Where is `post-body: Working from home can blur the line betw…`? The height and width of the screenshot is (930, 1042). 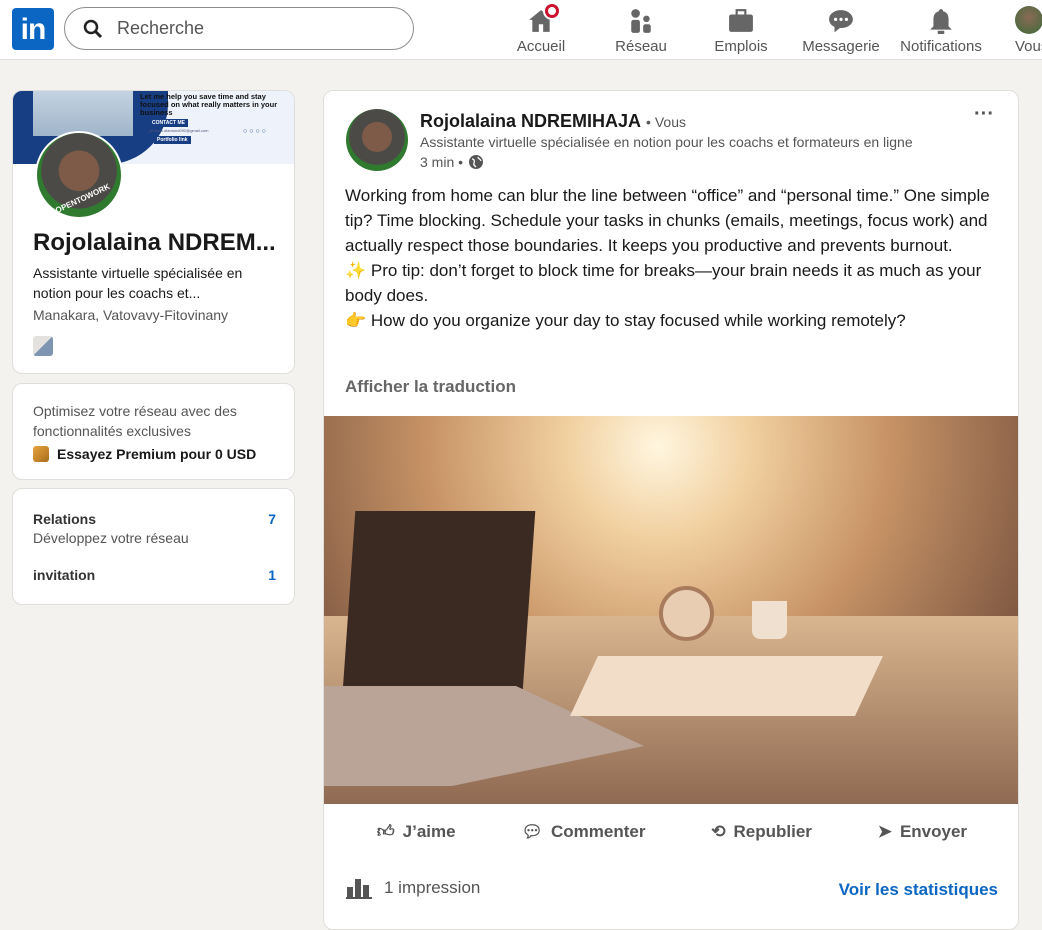 post-body: Working from home can blur the line betw… is located at coordinates (670, 258).